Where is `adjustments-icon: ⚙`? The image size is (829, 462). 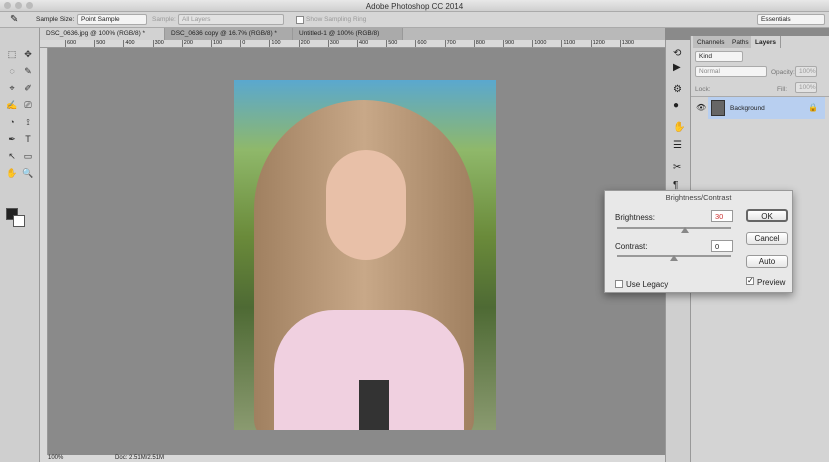 adjustments-icon: ⚙ is located at coordinates (677, 89).